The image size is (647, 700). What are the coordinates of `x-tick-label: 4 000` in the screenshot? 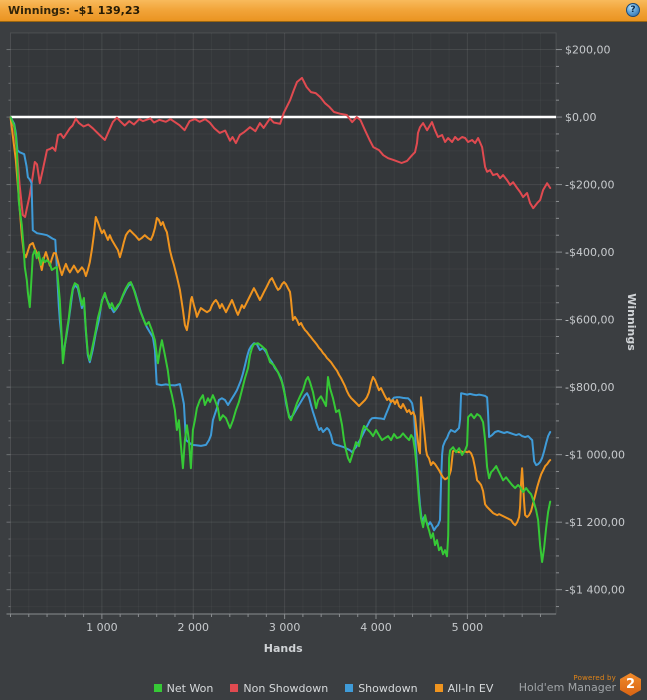 It's located at (376, 627).